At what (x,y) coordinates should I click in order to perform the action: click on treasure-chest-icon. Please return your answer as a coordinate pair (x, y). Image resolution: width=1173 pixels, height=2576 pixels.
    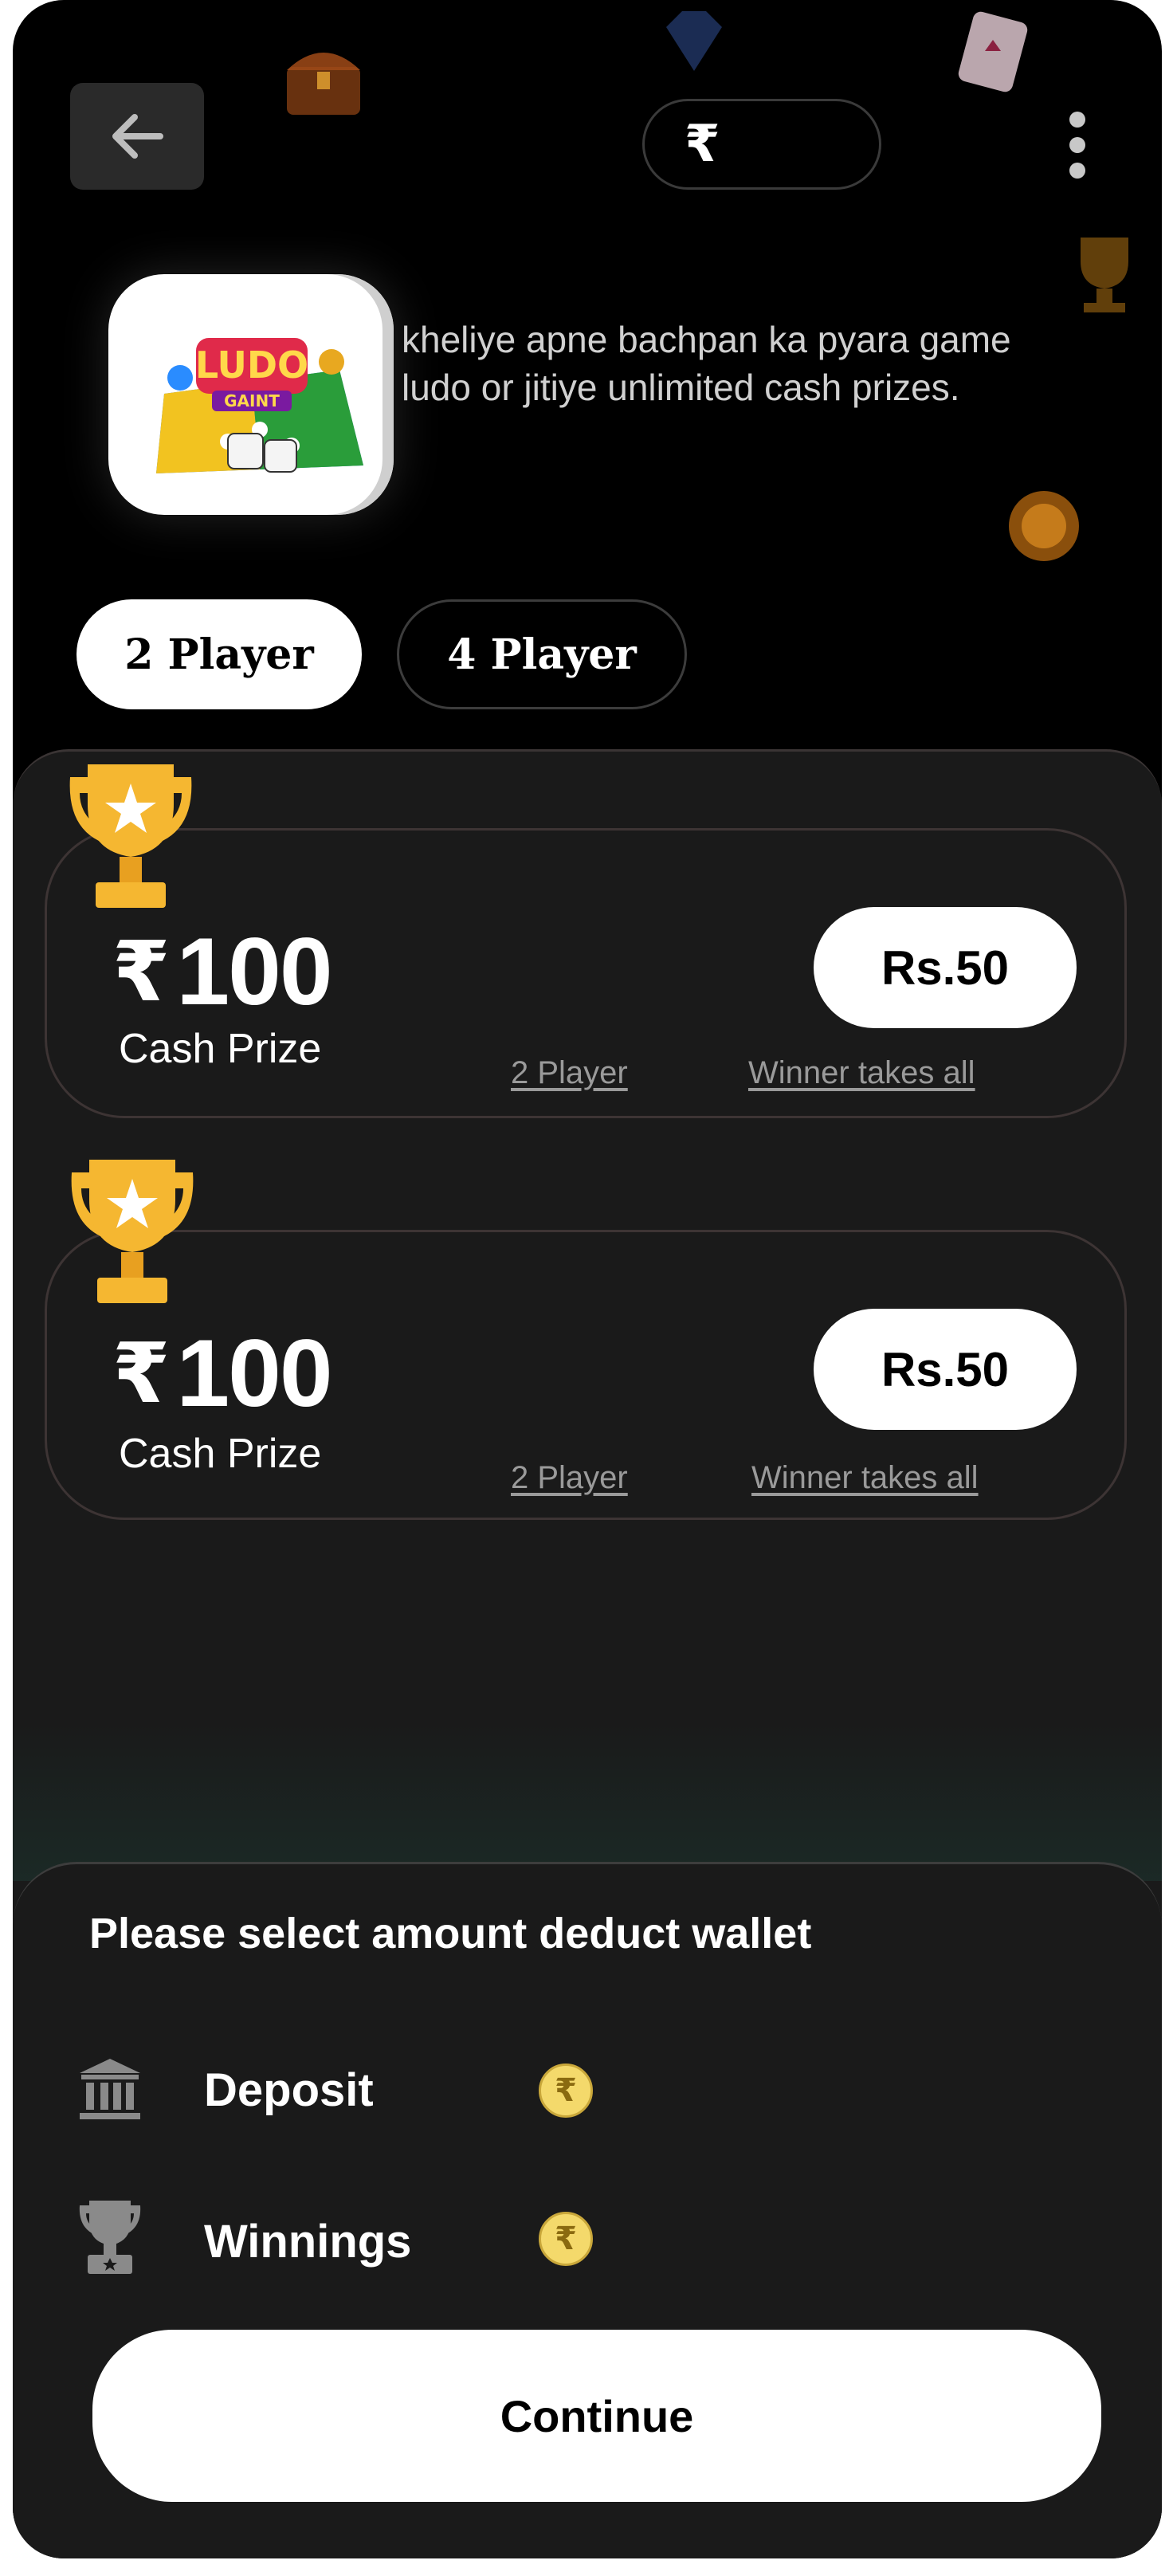
    Looking at the image, I should click on (323, 84).